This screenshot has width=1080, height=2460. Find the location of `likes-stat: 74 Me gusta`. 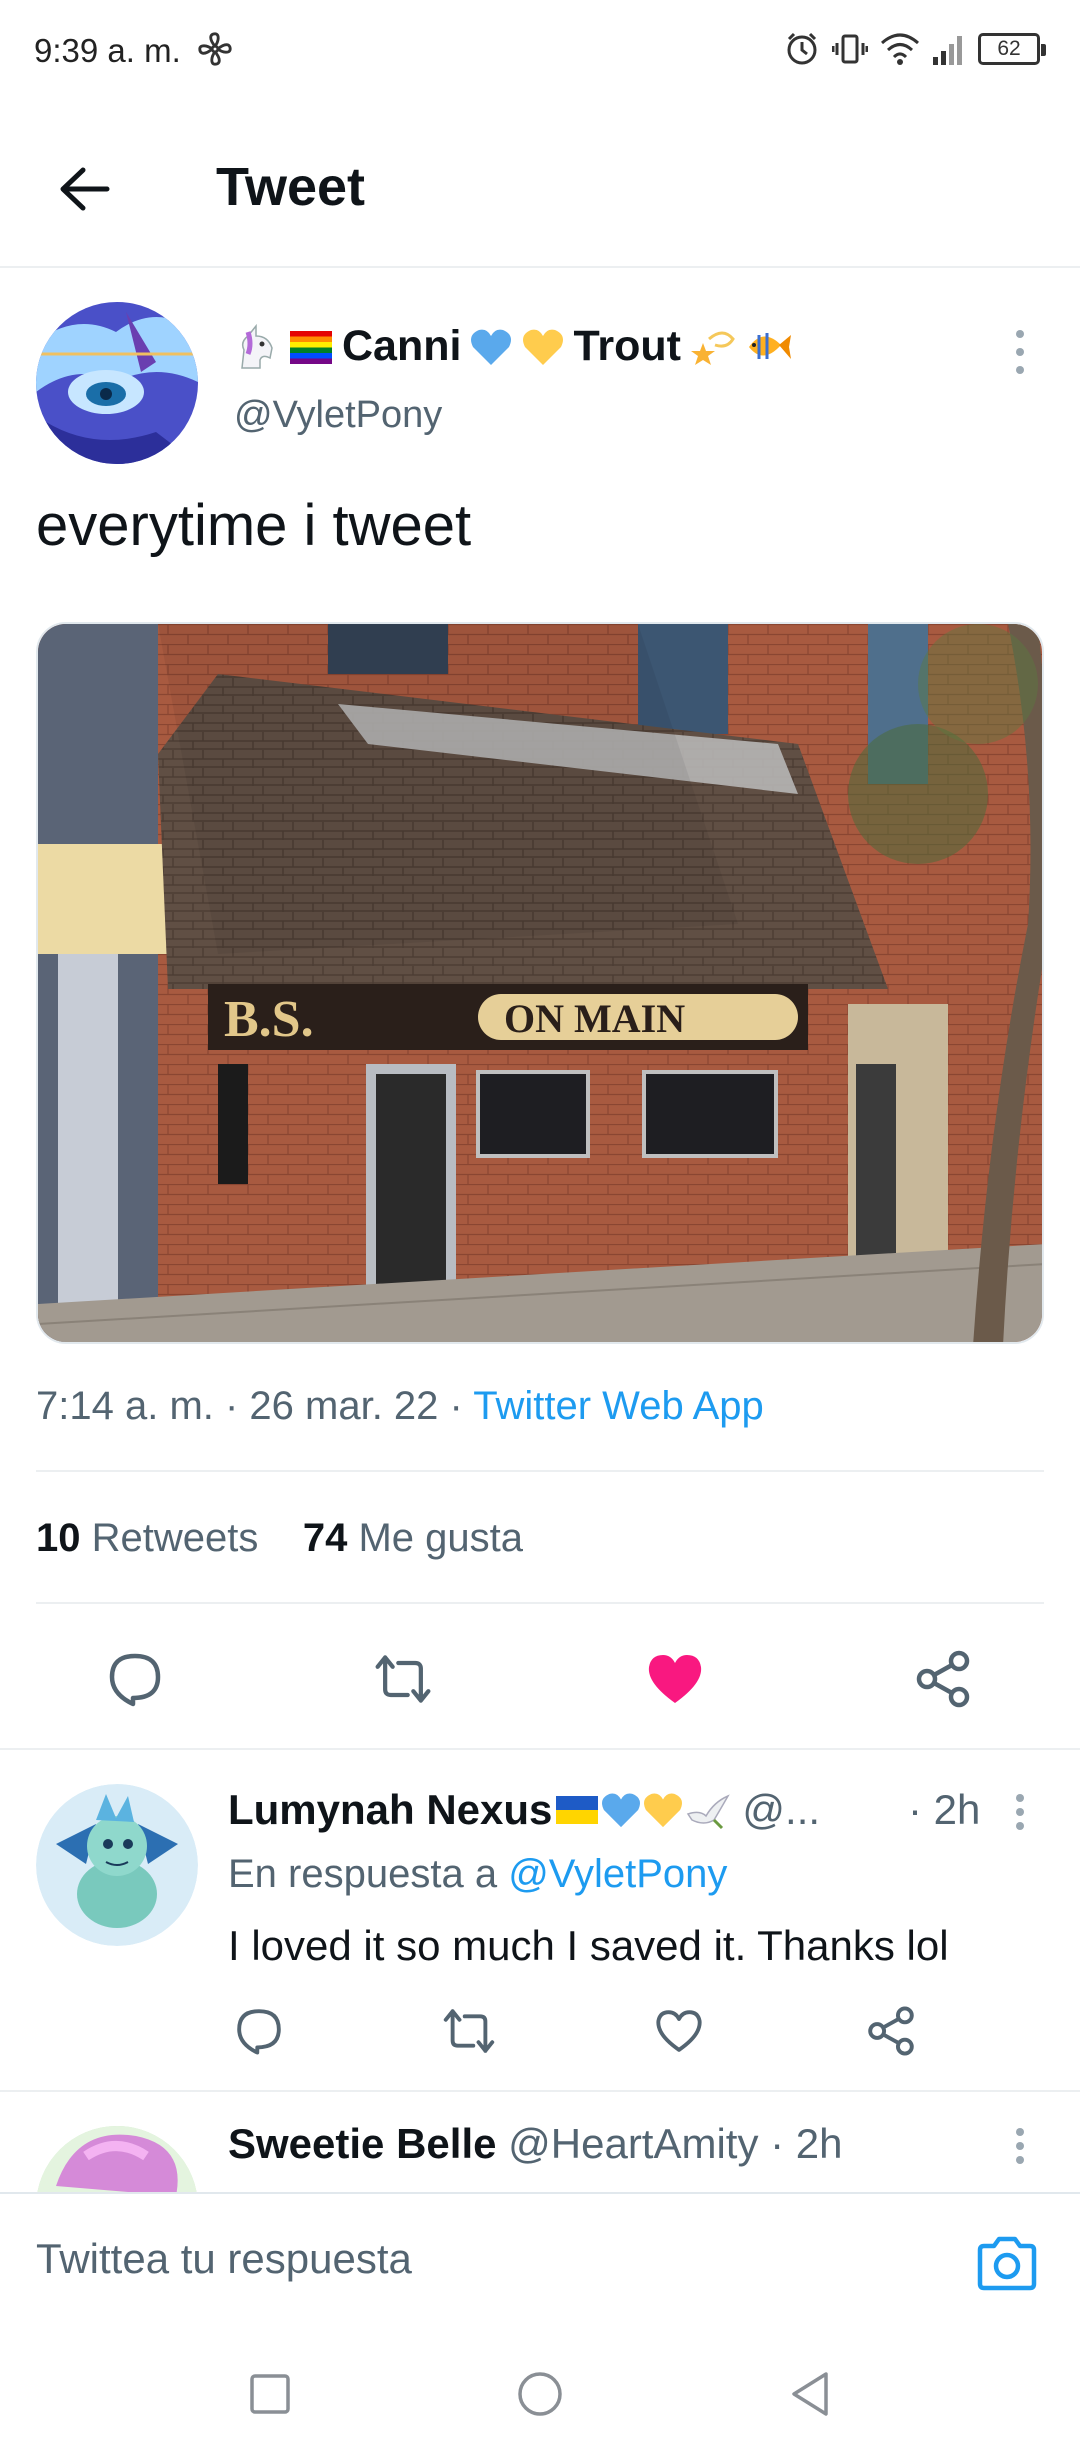

likes-stat: 74 Me gusta is located at coordinates (413, 1538).